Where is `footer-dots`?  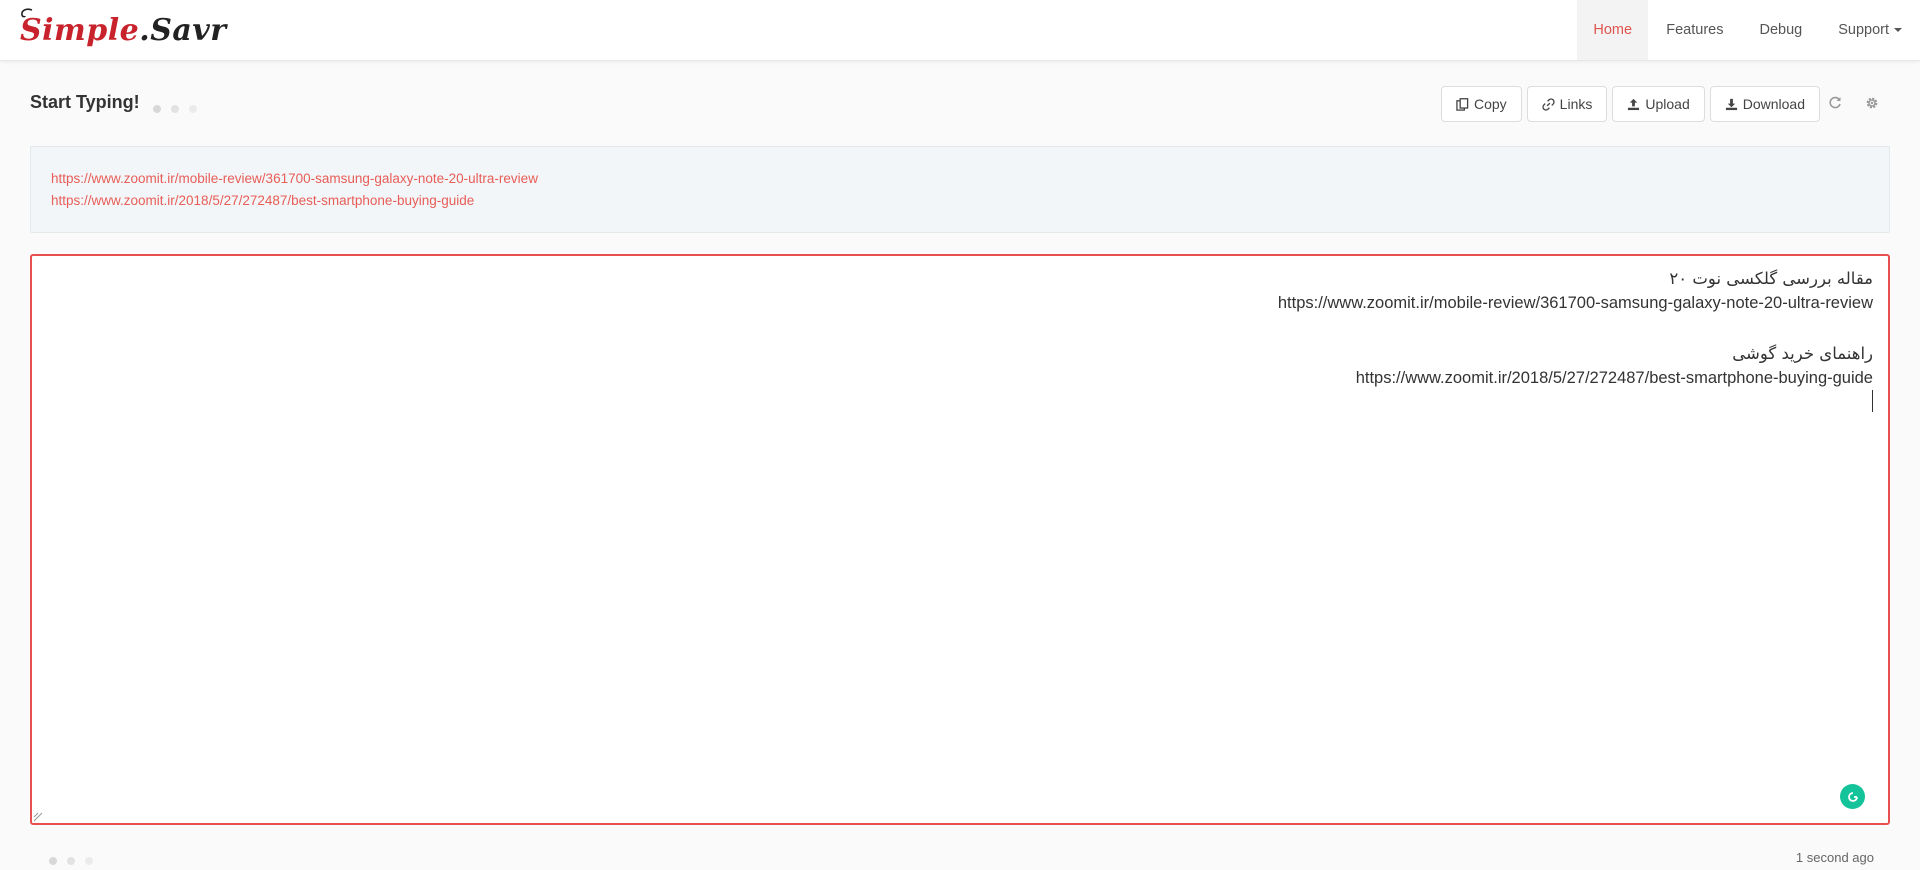 footer-dots is located at coordinates (71, 861).